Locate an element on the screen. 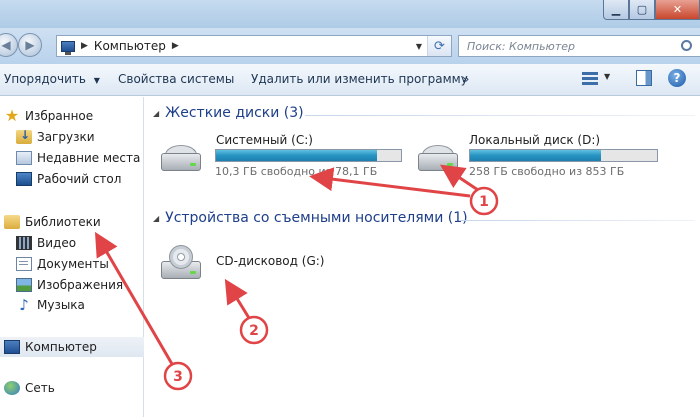  sidebar-item-recent-places: Недавние места is located at coordinates (88, 158).